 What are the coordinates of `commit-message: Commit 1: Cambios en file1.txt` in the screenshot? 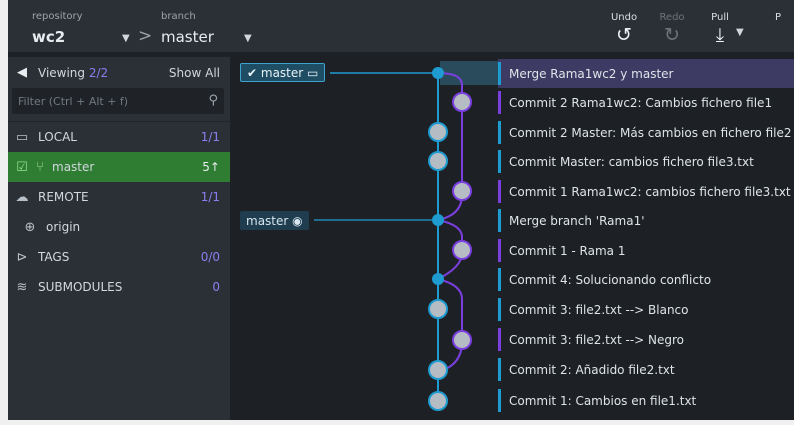 It's located at (603, 400).